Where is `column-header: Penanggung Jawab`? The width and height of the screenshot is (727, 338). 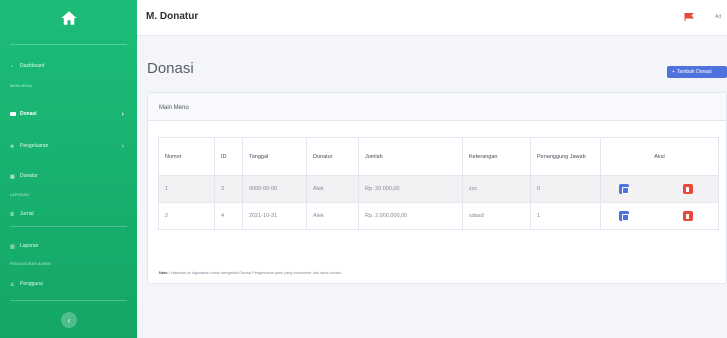 column-header: Penanggung Jawab is located at coordinates (565, 156).